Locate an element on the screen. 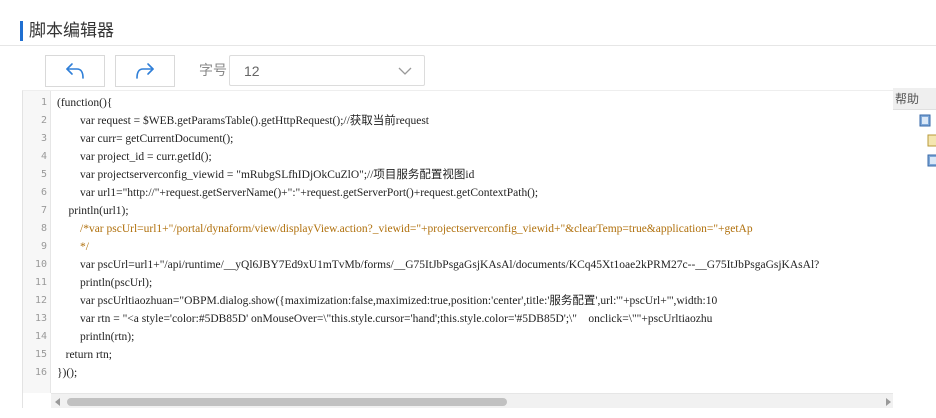 This screenshot has height=418, width=936. redo-button is located at coordinates (145, 71).